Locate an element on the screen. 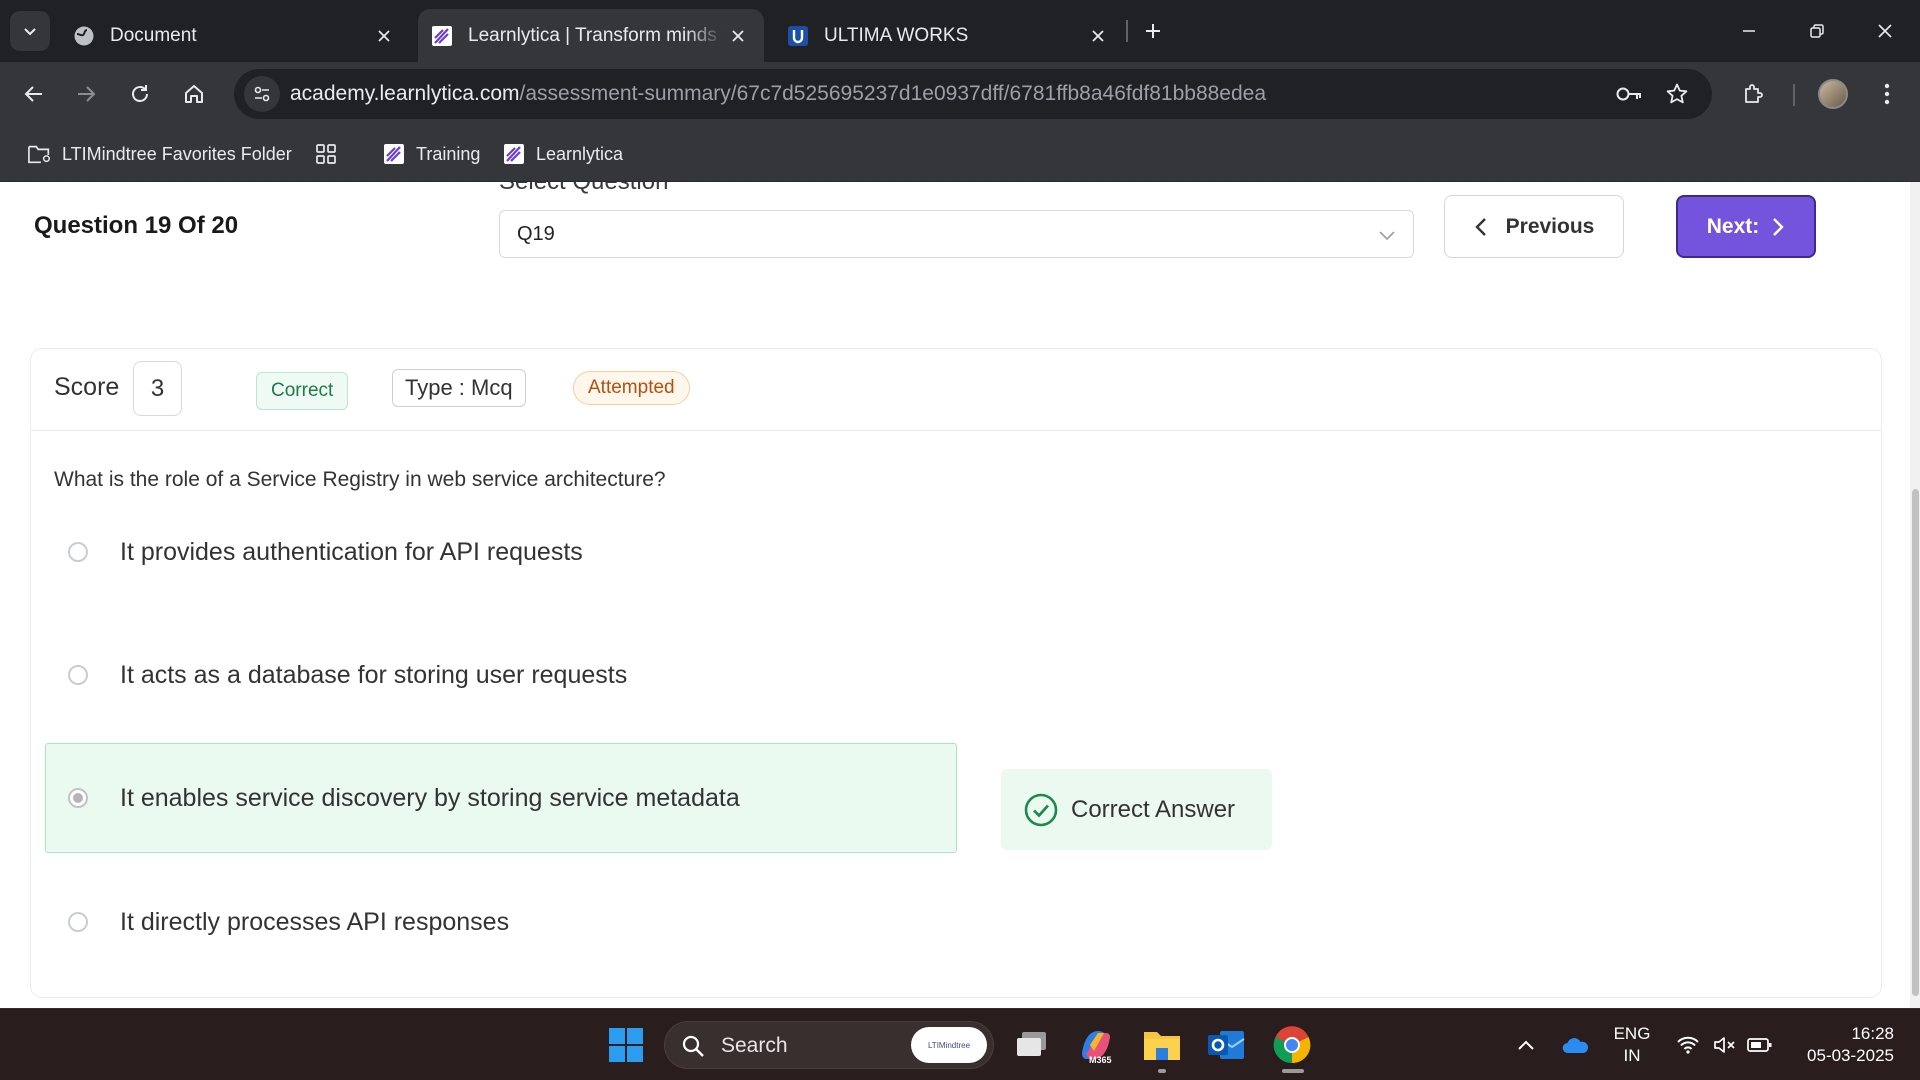 Image resolution: width=1920 pixels, height=1080 pixels. question-counter: Question 19 Of 20 is located at coordinates (136, 225).